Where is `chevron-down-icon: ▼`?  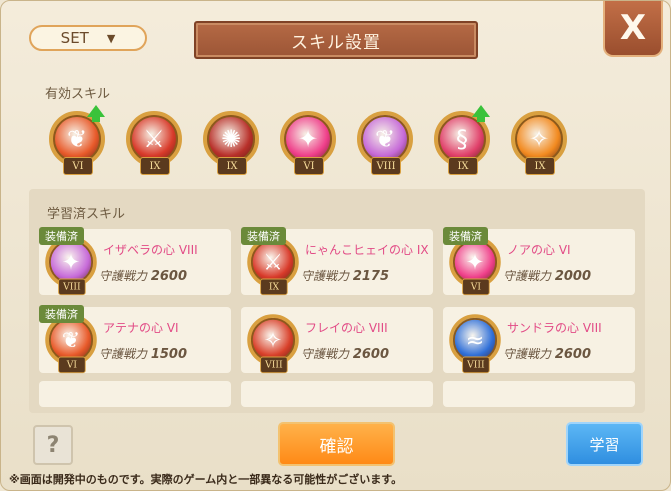 chevron-down-icon: ▼ is located at coordinates (111, 38).